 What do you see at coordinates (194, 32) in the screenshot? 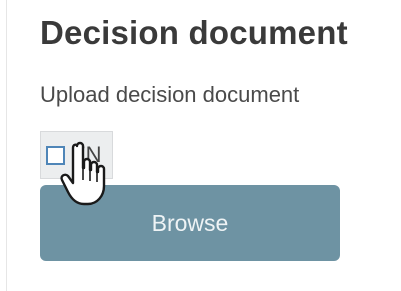
I see `section-title: Decision document` at bounding box center [194, 32].